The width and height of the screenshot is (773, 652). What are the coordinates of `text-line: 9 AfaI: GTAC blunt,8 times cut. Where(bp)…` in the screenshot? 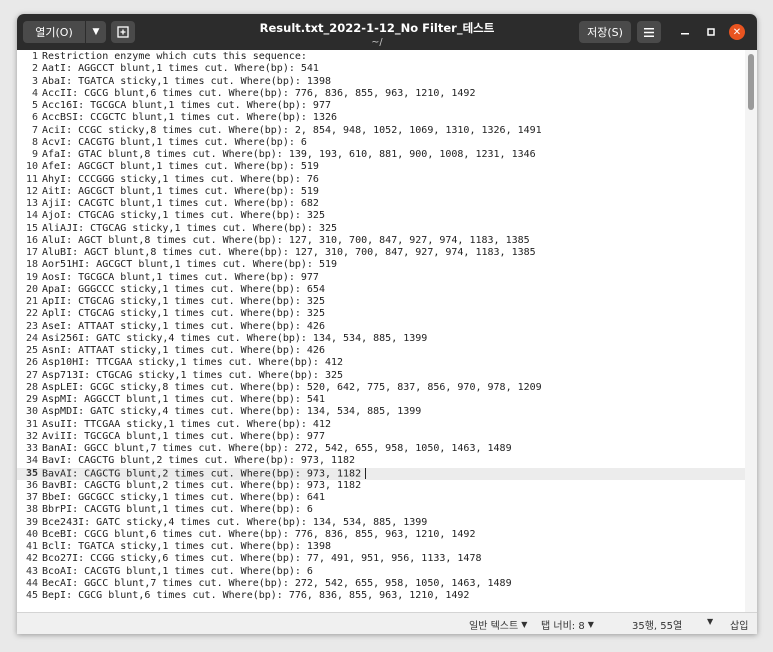 It's located at (381, 155).